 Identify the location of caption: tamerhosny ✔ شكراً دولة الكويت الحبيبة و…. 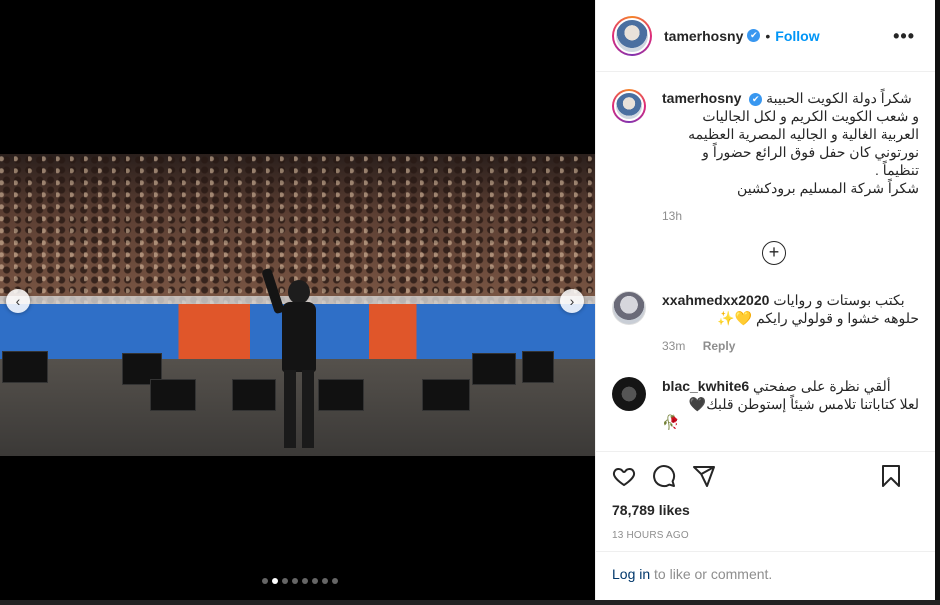
(765, 157).